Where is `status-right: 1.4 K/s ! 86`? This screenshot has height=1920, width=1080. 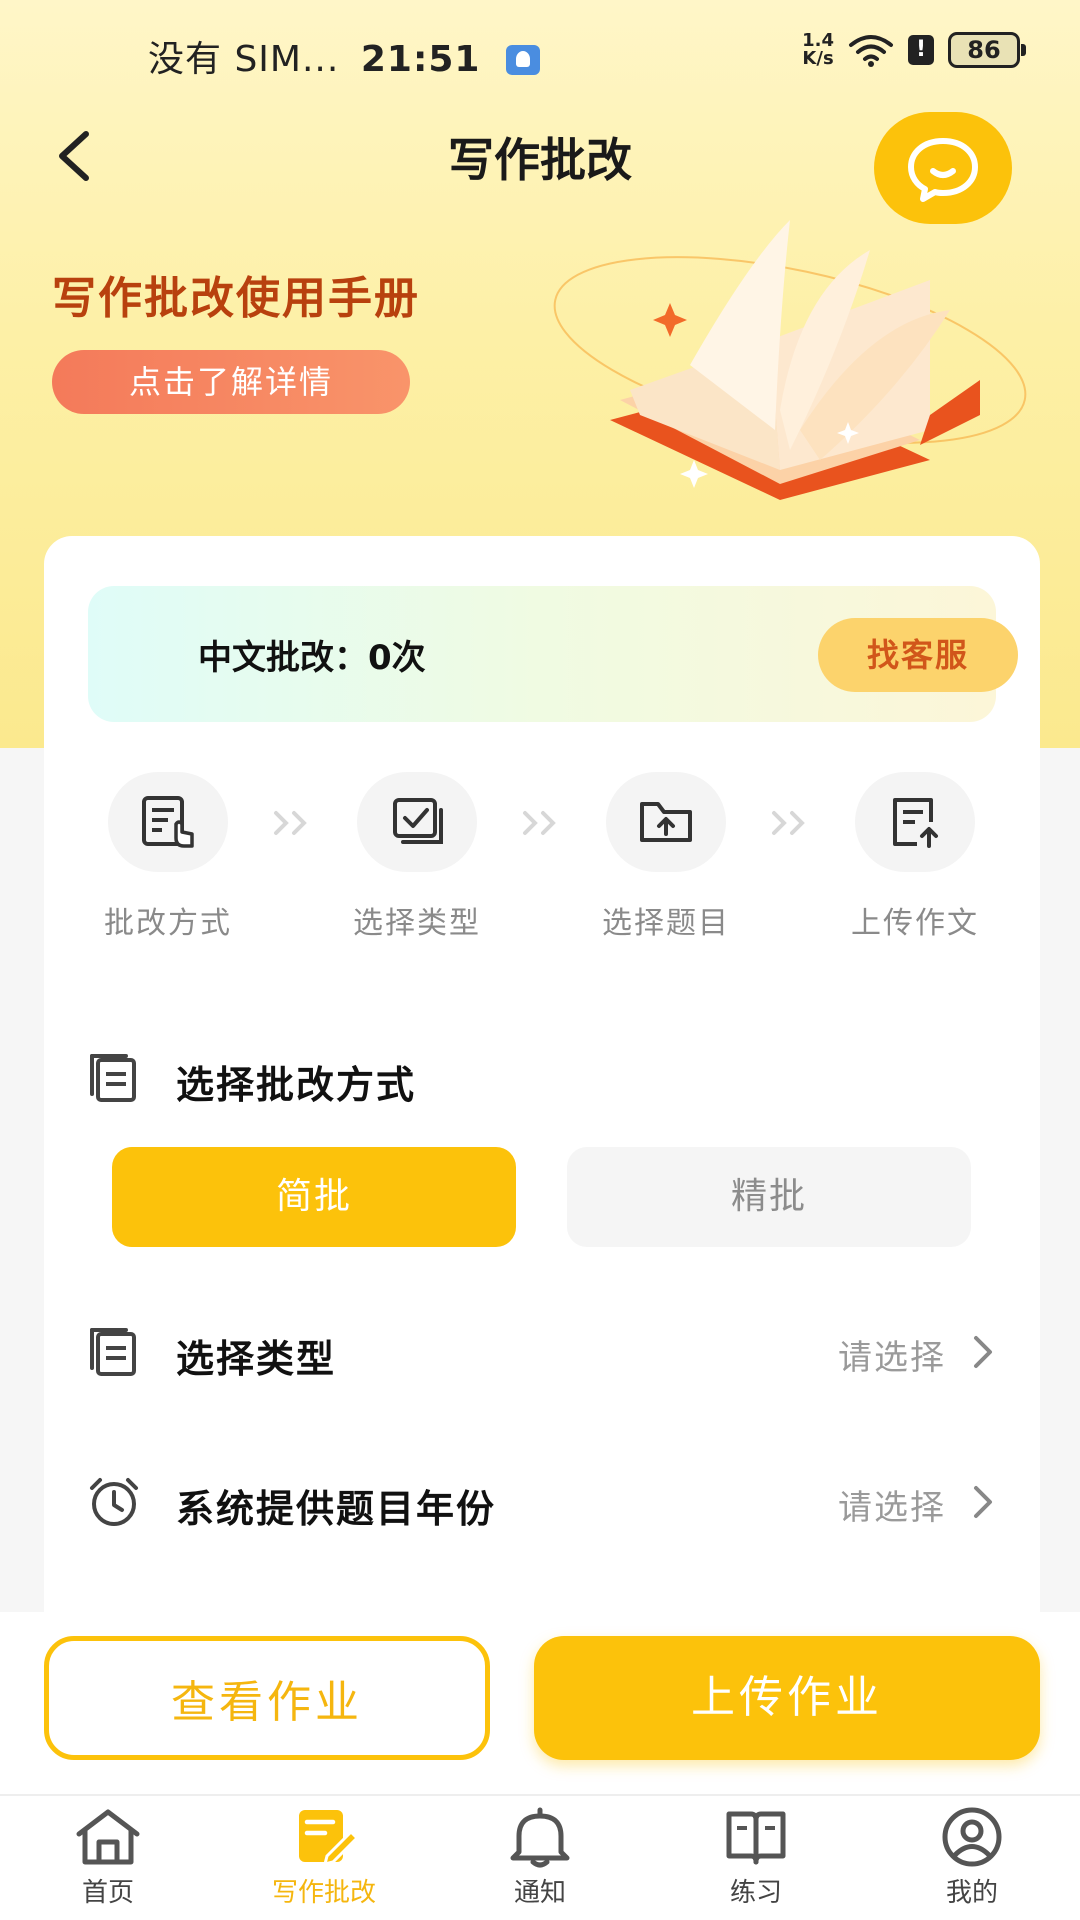
status-right: 1.4 K/s ! 86 is located at coordinates (914, 50).